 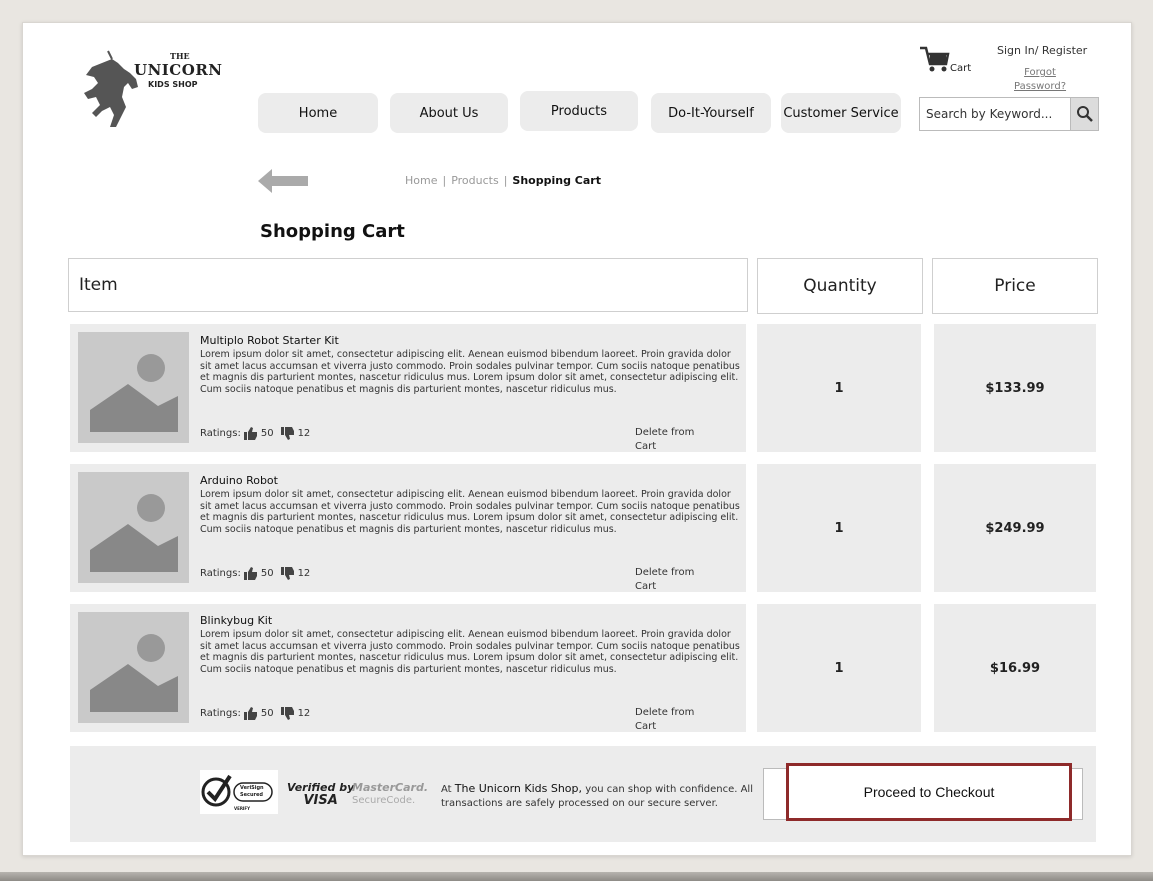 I want to click on mastercard-securecode-badge: MasterCard. SecureCode., so click(x=390, y=794).